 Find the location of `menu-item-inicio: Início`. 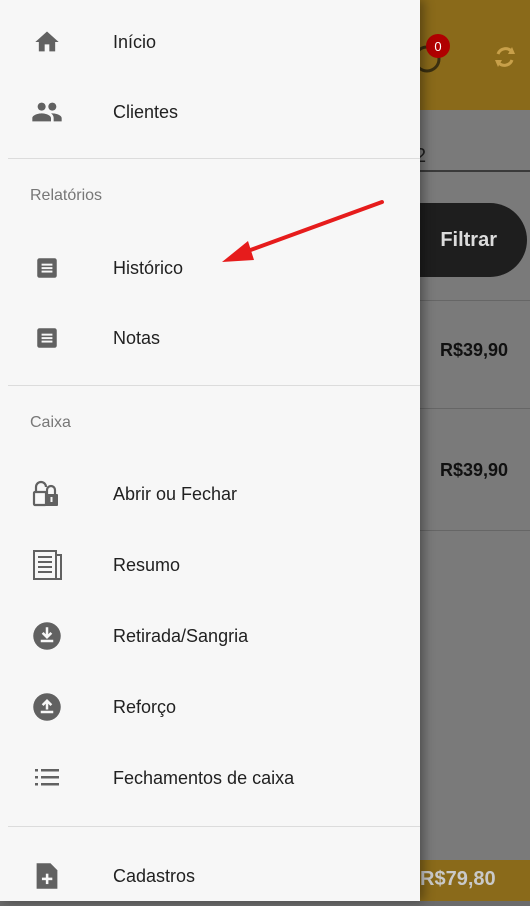

menu-item-inicio: Início is located at coordinates (210, 42).